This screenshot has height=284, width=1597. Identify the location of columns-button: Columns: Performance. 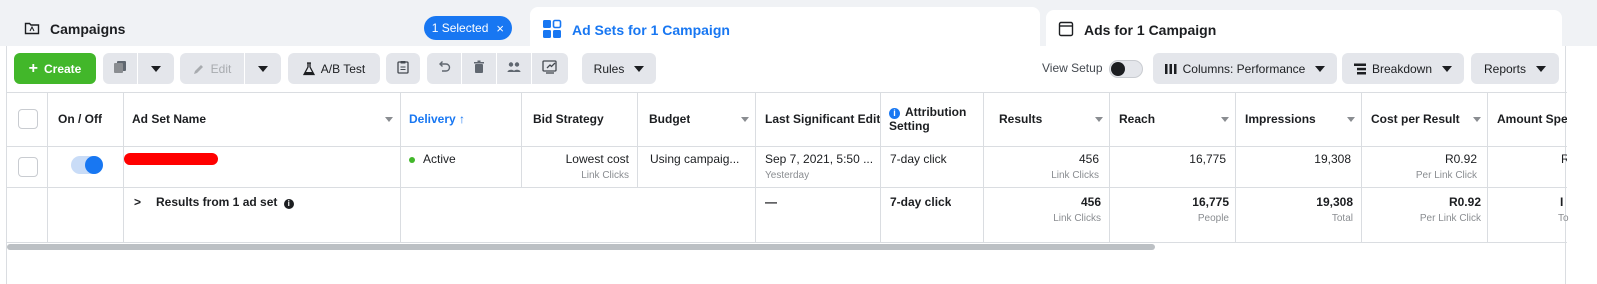
(1245, 68).